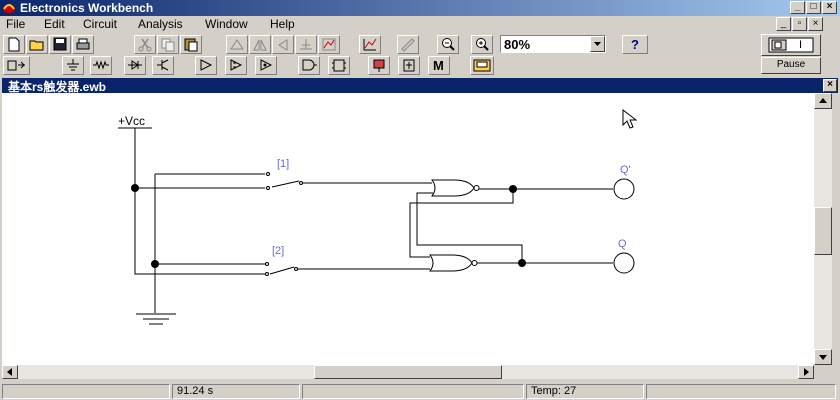  Describe the element at coordinates (622, 244) in the screenshot. I see `q-label: Q` at that location.